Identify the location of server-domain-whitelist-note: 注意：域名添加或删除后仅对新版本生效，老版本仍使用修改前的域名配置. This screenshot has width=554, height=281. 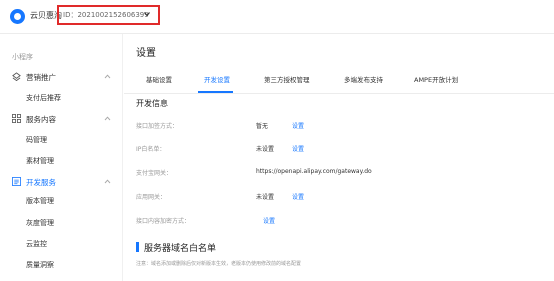
(219, 264).